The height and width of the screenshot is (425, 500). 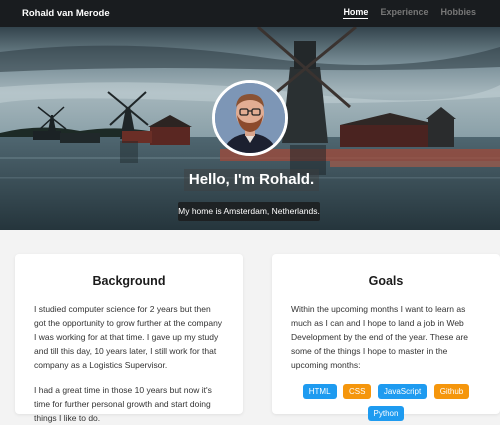 What do you see at coordinates (319, 391) in the screenshot?
I see `tag-html: HTML` at bounding box center [319, 391].